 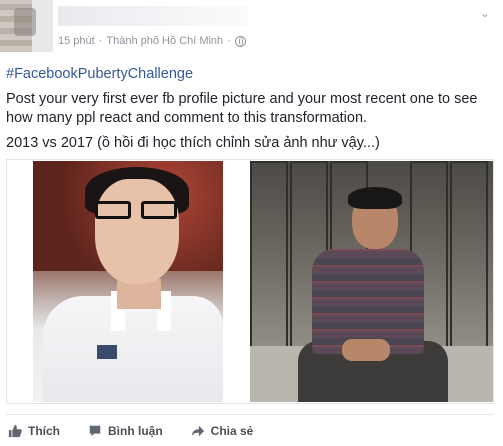 I want to click on like-label: Thích, so click(x=44, y=431).